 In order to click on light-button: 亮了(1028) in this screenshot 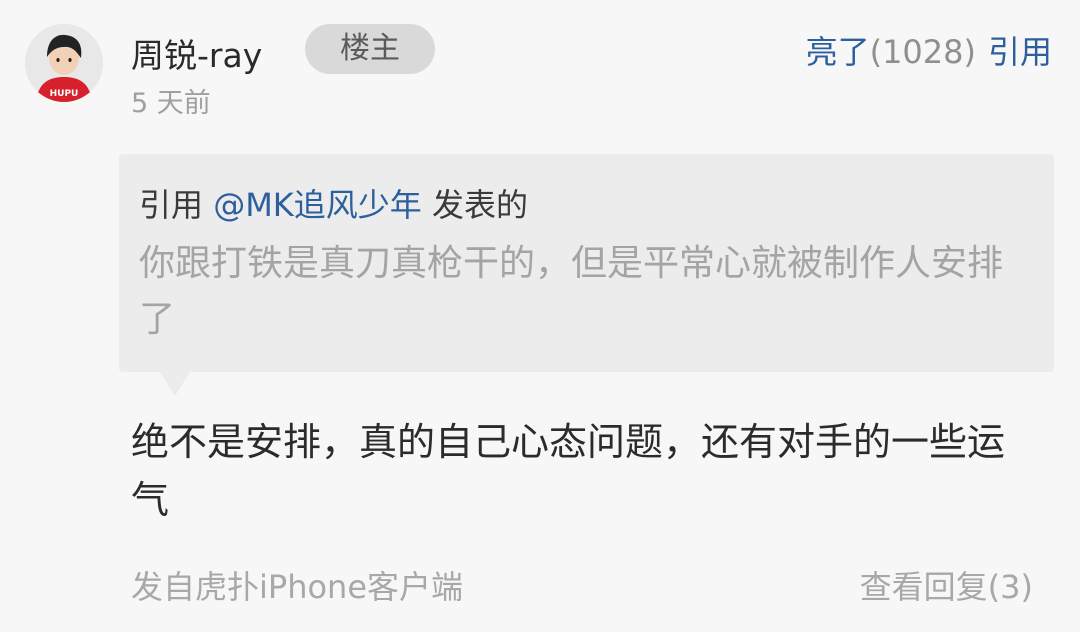, I will do `click(891, 52)`.